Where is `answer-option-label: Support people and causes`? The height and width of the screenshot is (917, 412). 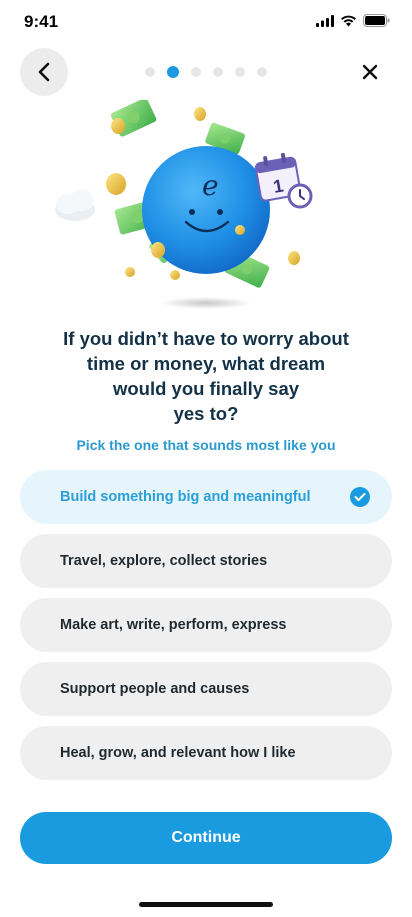 answer-option-label: Support people and causes is located at coordinates (155, 689).